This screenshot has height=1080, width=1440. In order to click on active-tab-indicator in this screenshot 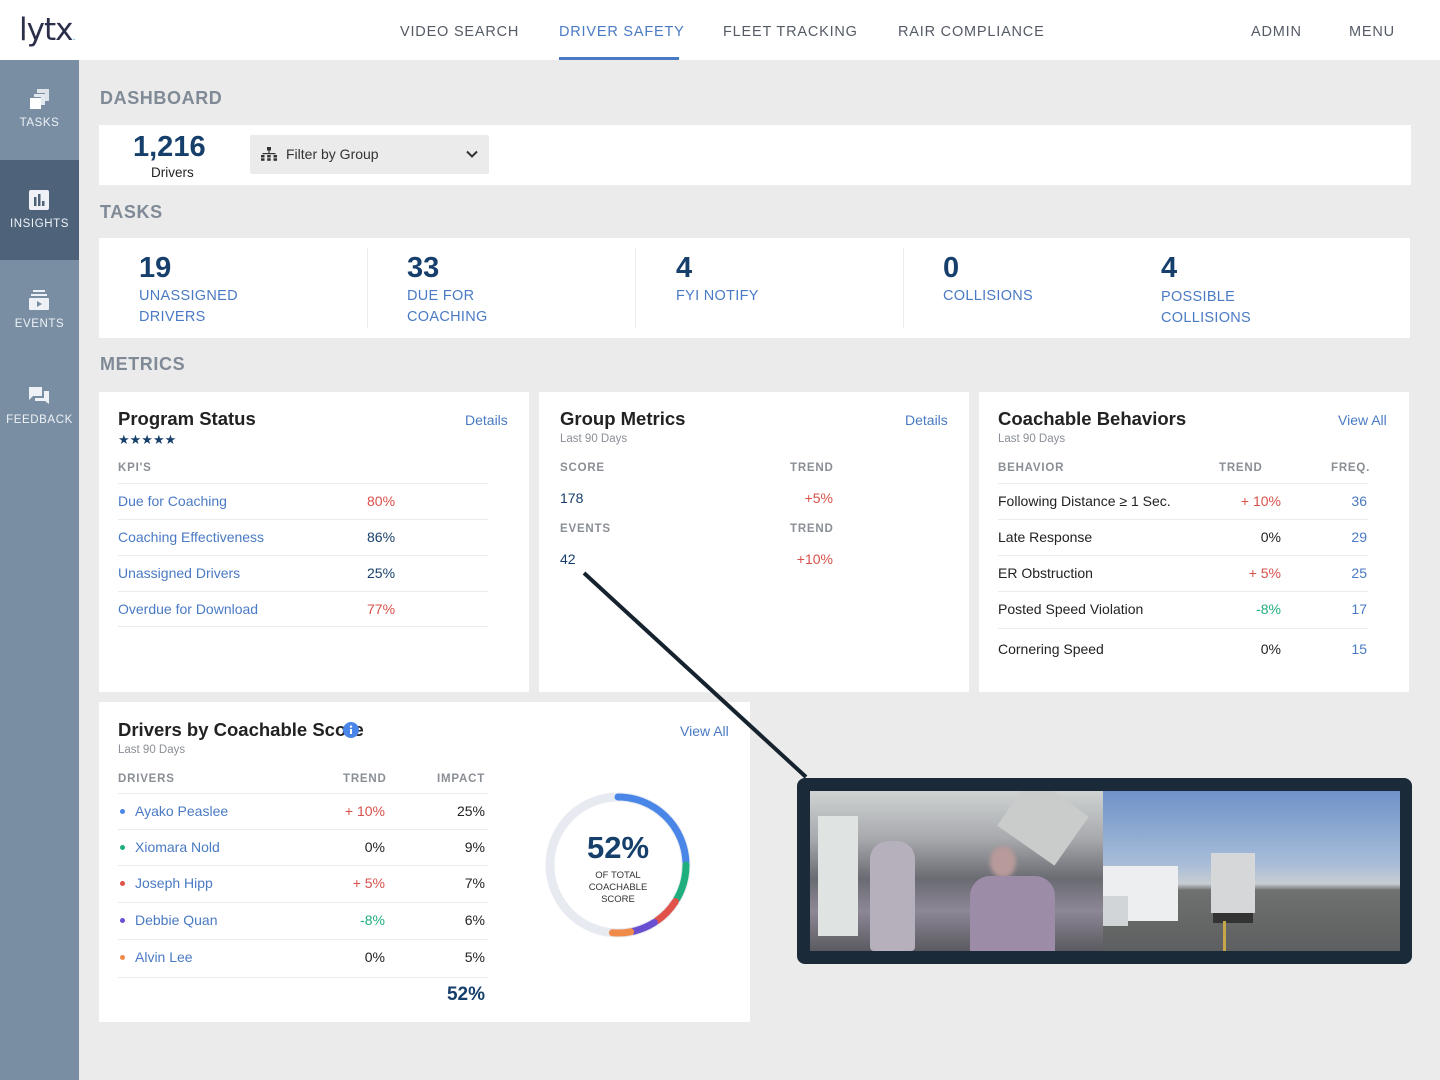, I will do `click(619, 58)`.